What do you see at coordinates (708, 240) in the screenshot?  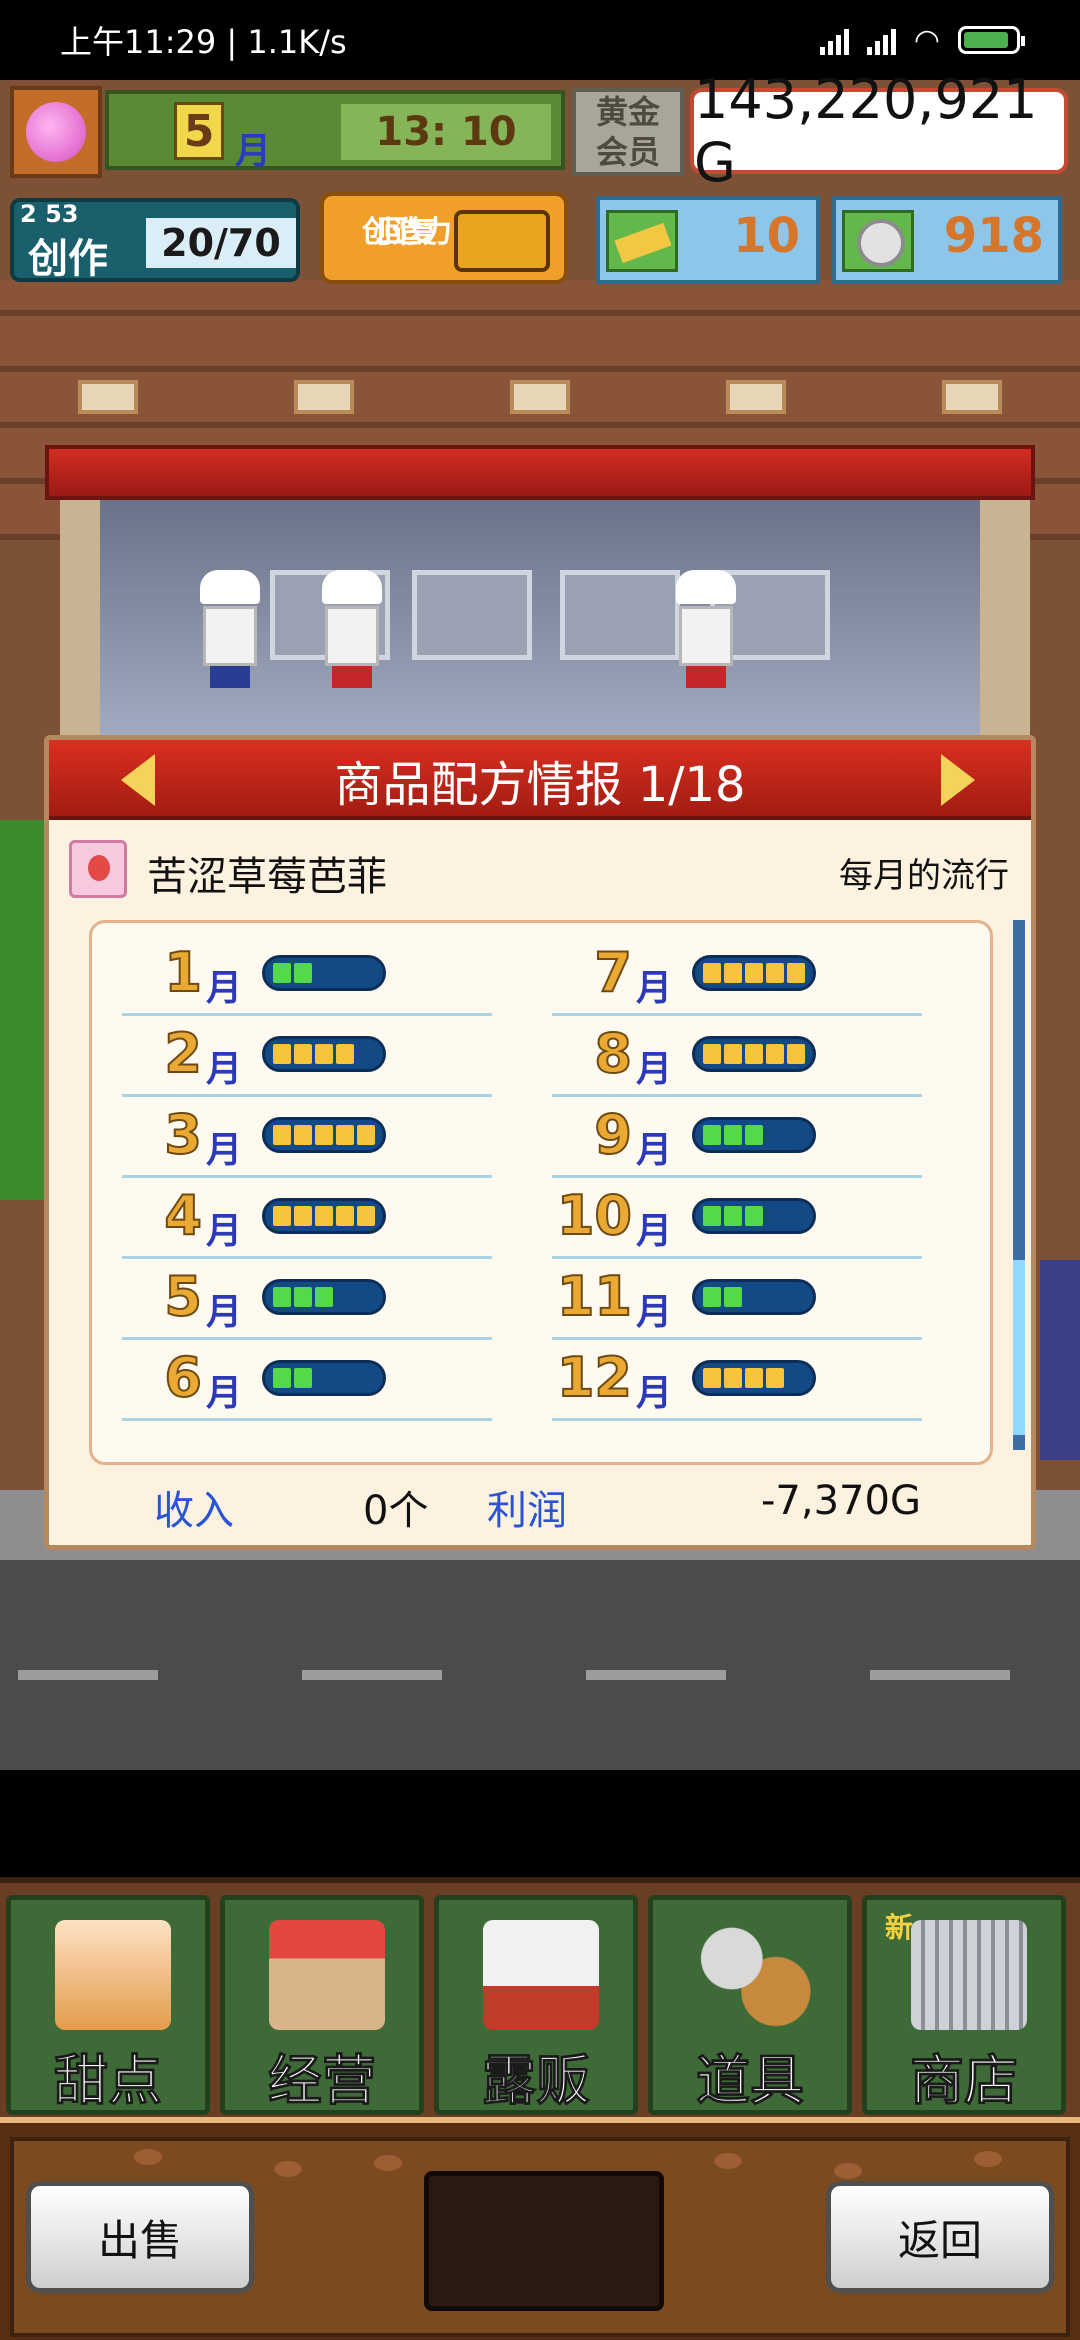 I see `ticket-counter: 10` at bounding box center [708, 240].